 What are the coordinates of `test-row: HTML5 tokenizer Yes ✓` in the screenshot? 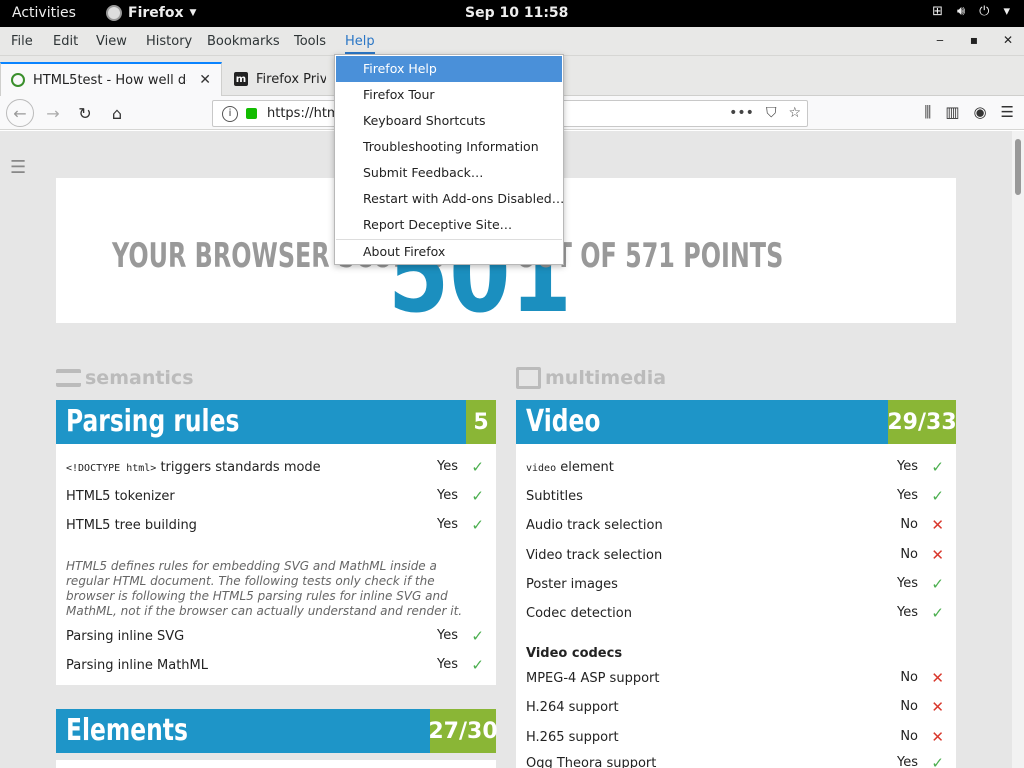 It's located at (276, 496).